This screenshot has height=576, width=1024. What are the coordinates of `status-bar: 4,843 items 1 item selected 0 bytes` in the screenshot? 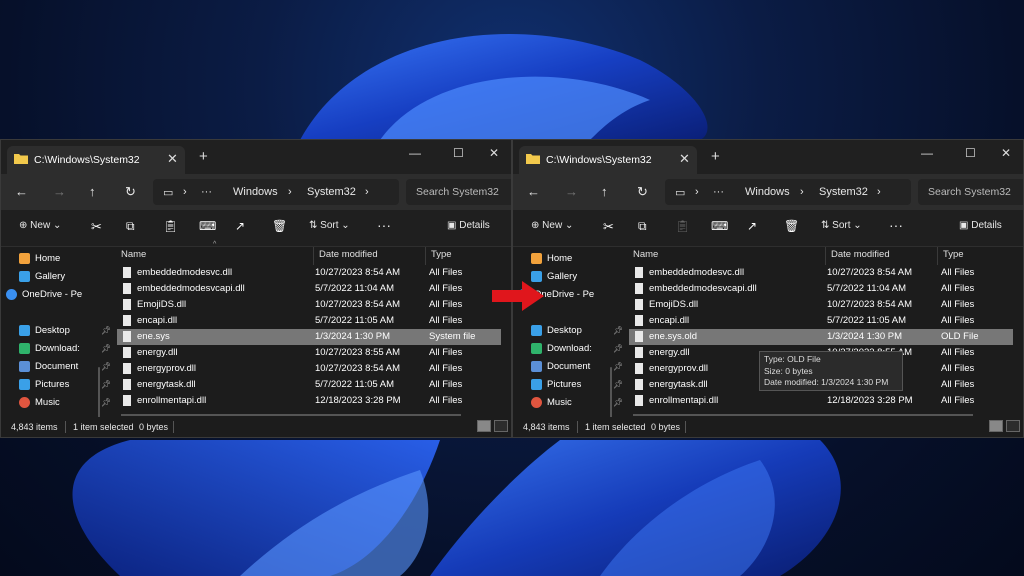 It's located at (256, 427).